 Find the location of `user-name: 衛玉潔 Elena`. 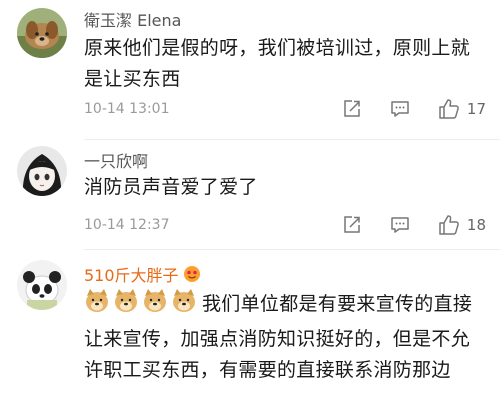

user-name: 衛玉潔 Elena is located at coordinates (132, 19).